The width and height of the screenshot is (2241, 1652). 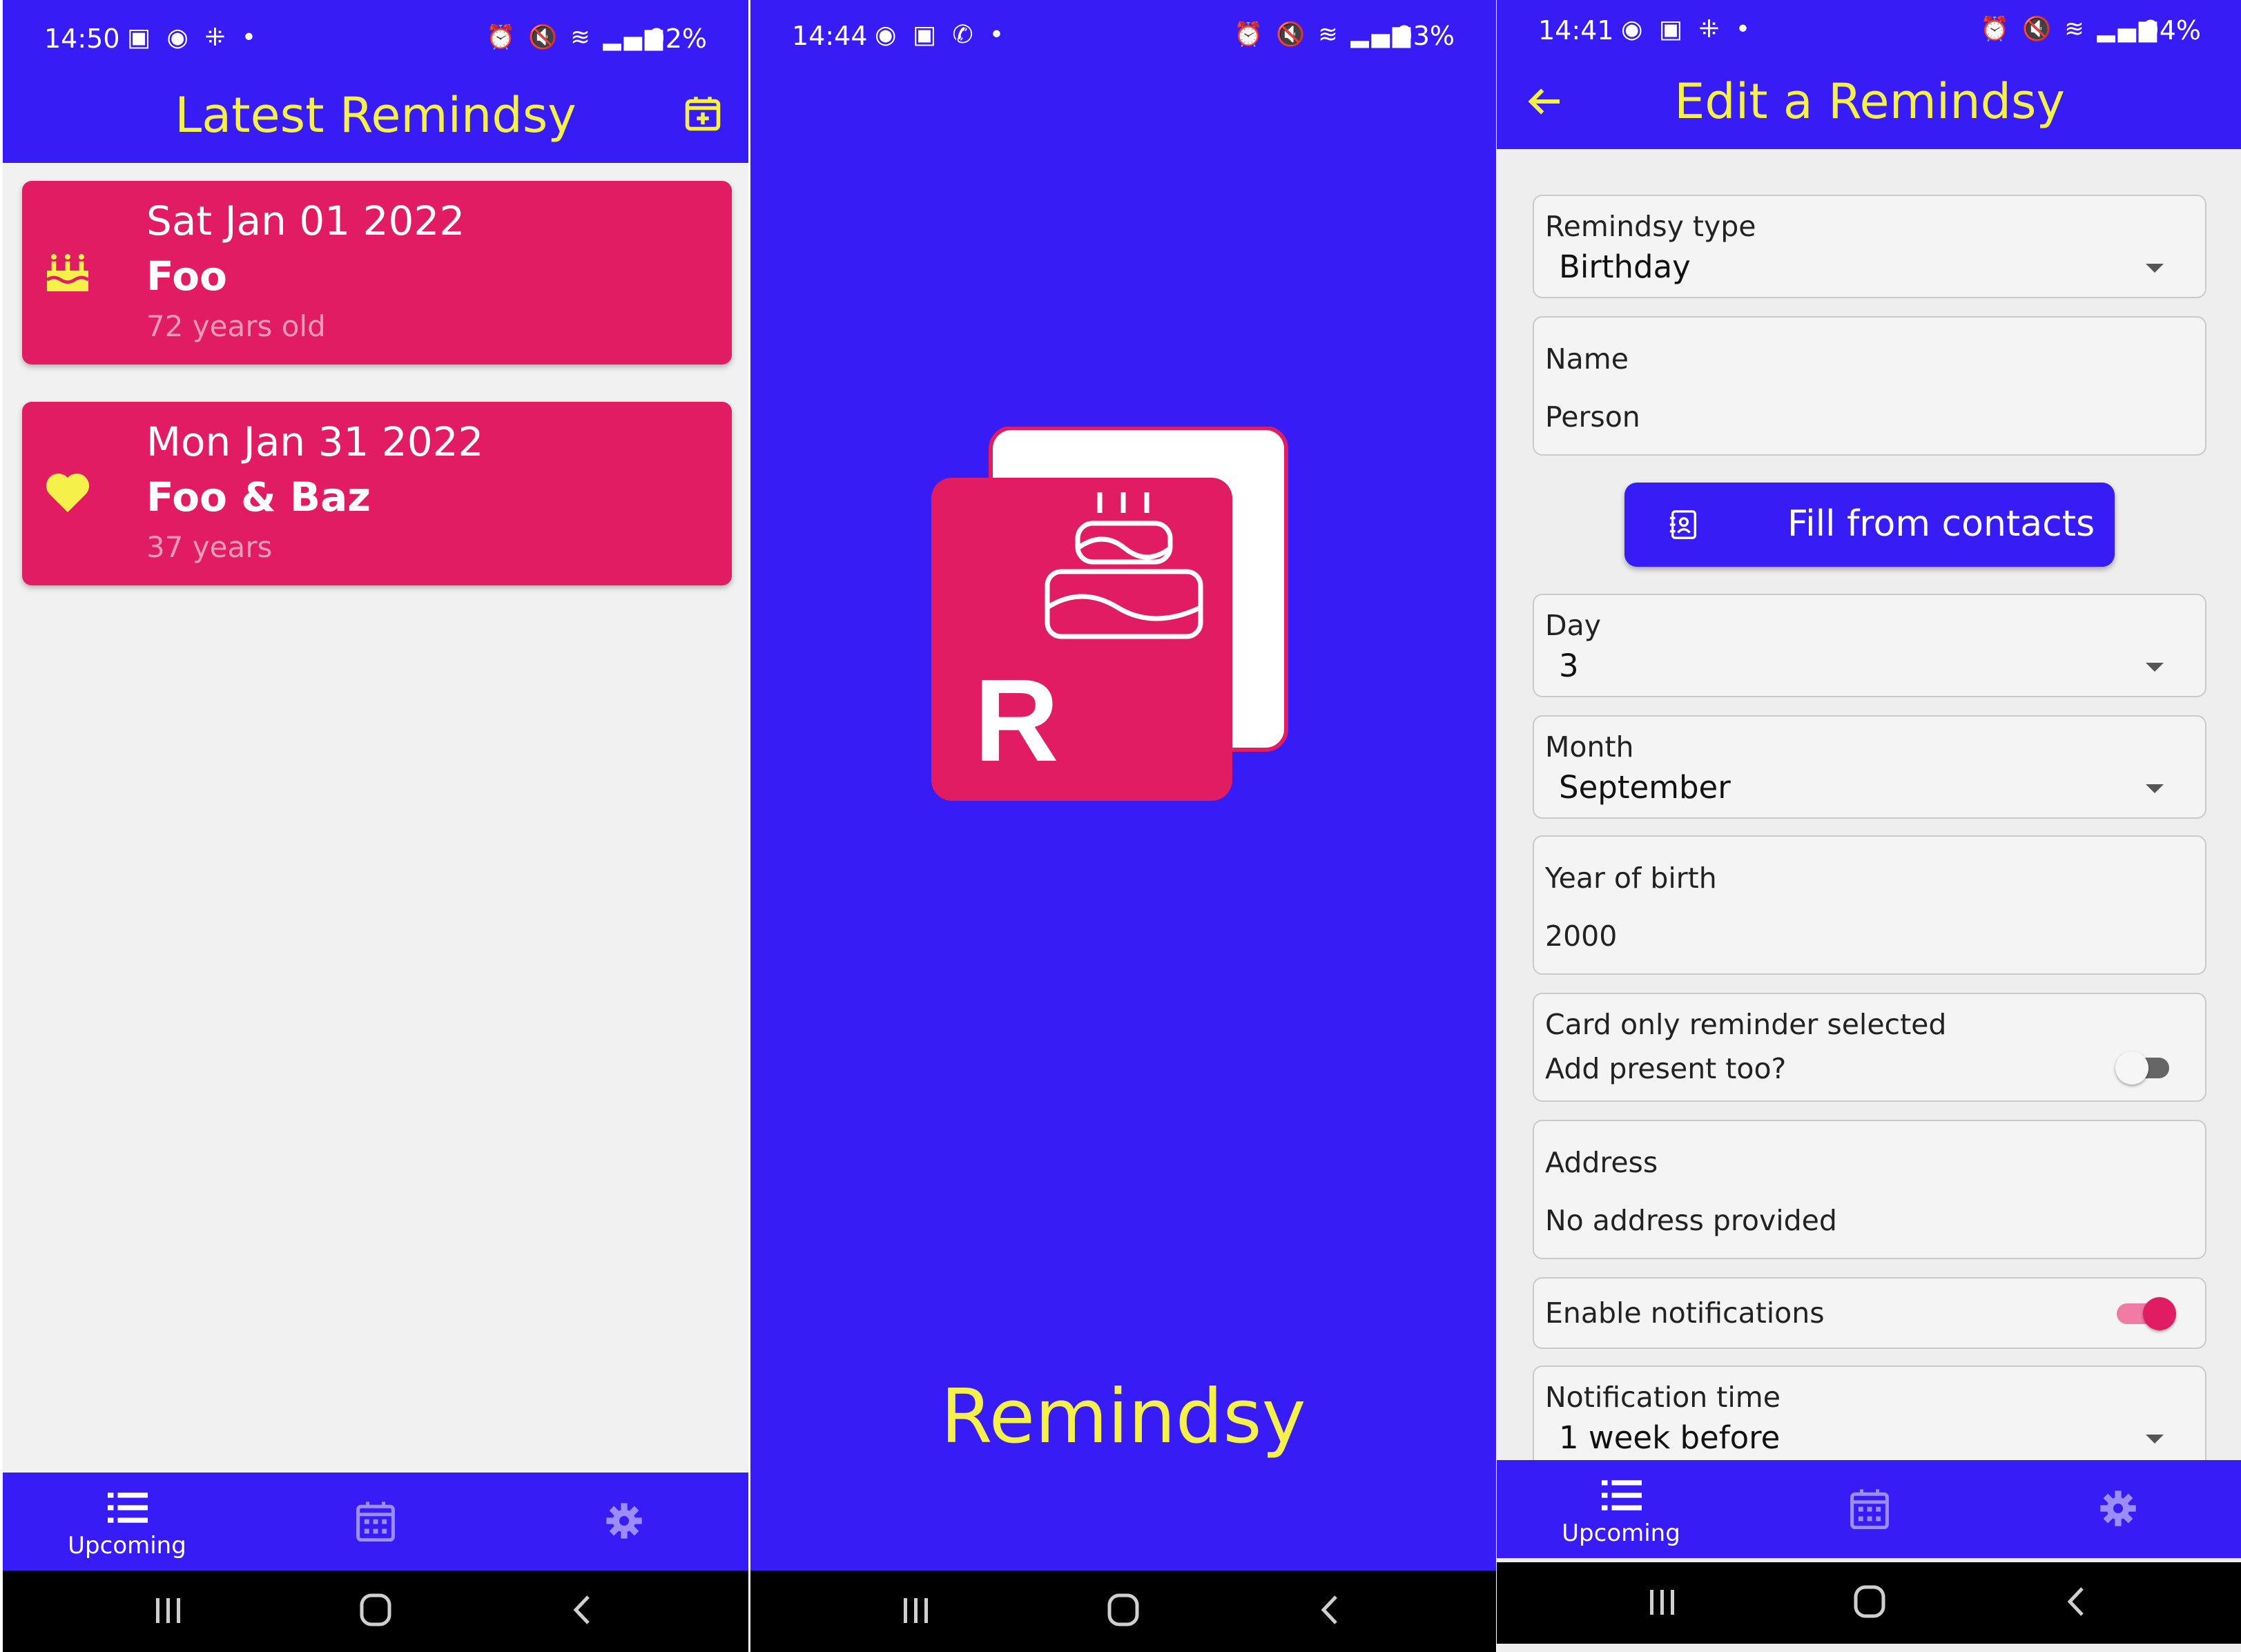 What do you see at coordinates (1123, 38) in the screenshot?
I see `status-bar: 14:44 ◉ ▣ ✆ • ⏰ 🔇 ≋ ▂▄▆ 93%` at bounding box center [1123, 38].